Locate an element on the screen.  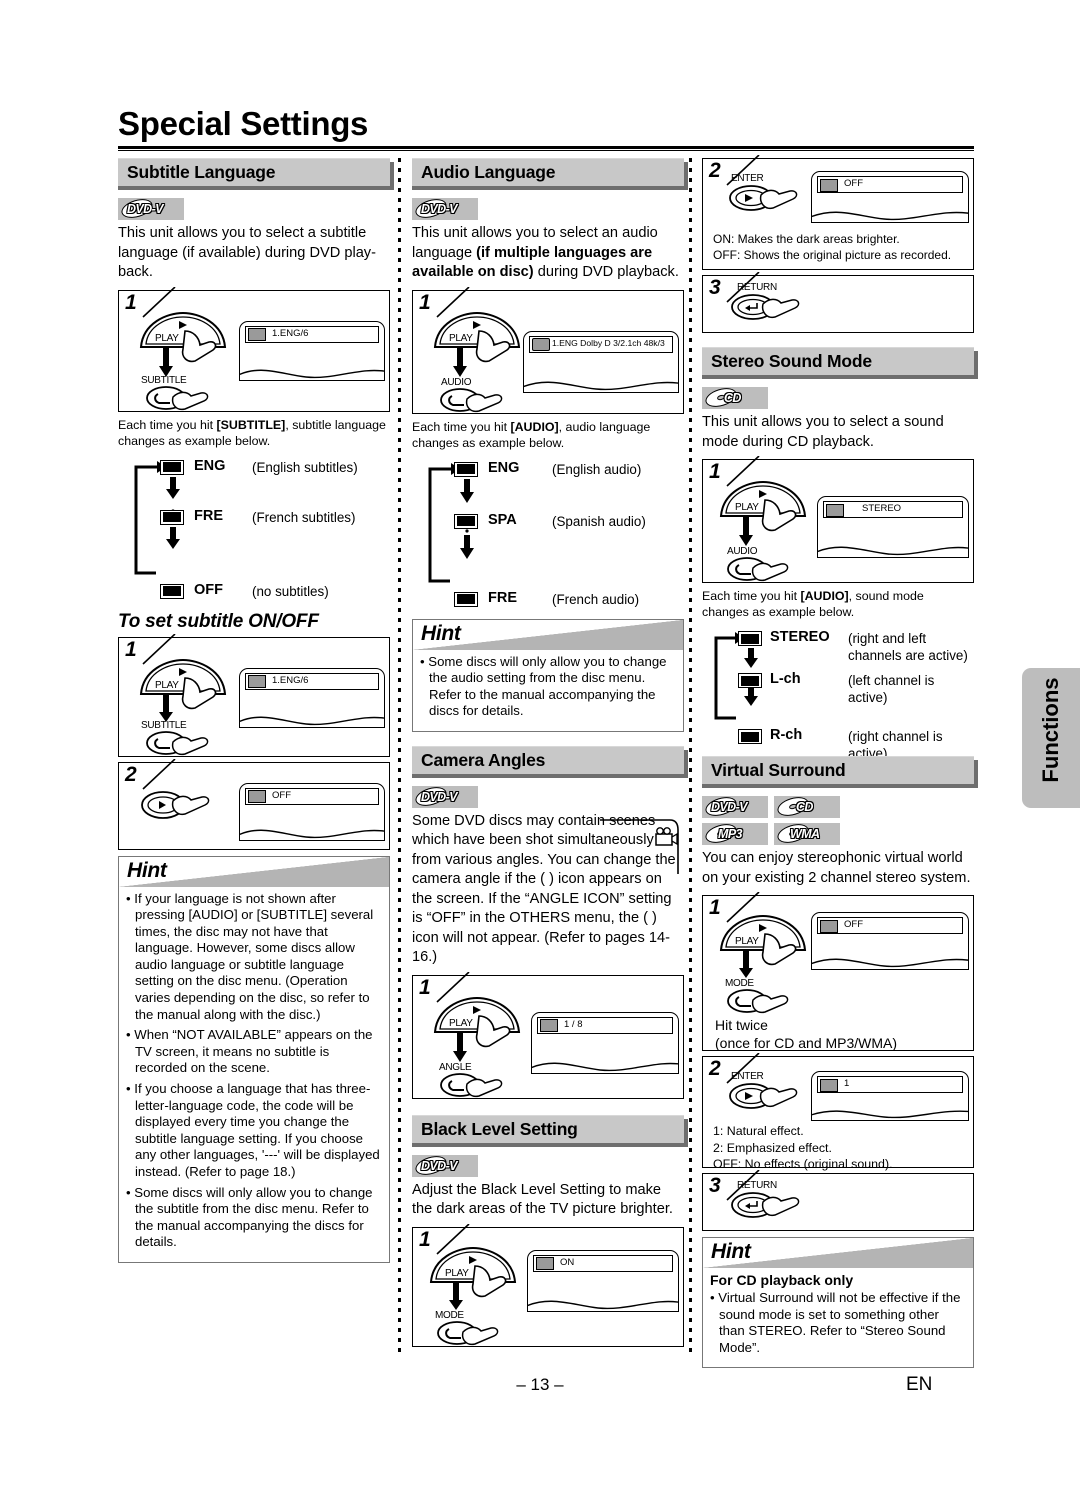
intro-part-c: during DVD playback. is located at coordinates (606, 272).